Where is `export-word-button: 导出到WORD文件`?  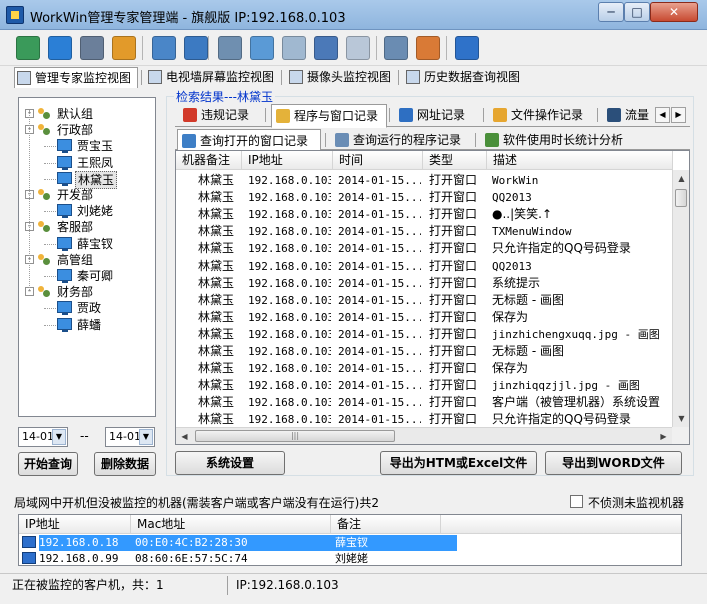 export-word-button: 导出到WORD文件 is located at coordinates (613, 463).